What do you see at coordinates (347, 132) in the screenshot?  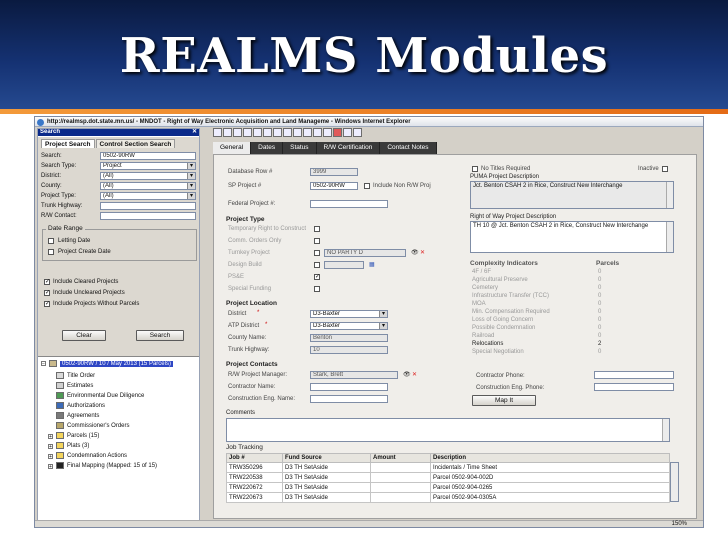 I see `notes-icon` at bounding box center [347, 132].